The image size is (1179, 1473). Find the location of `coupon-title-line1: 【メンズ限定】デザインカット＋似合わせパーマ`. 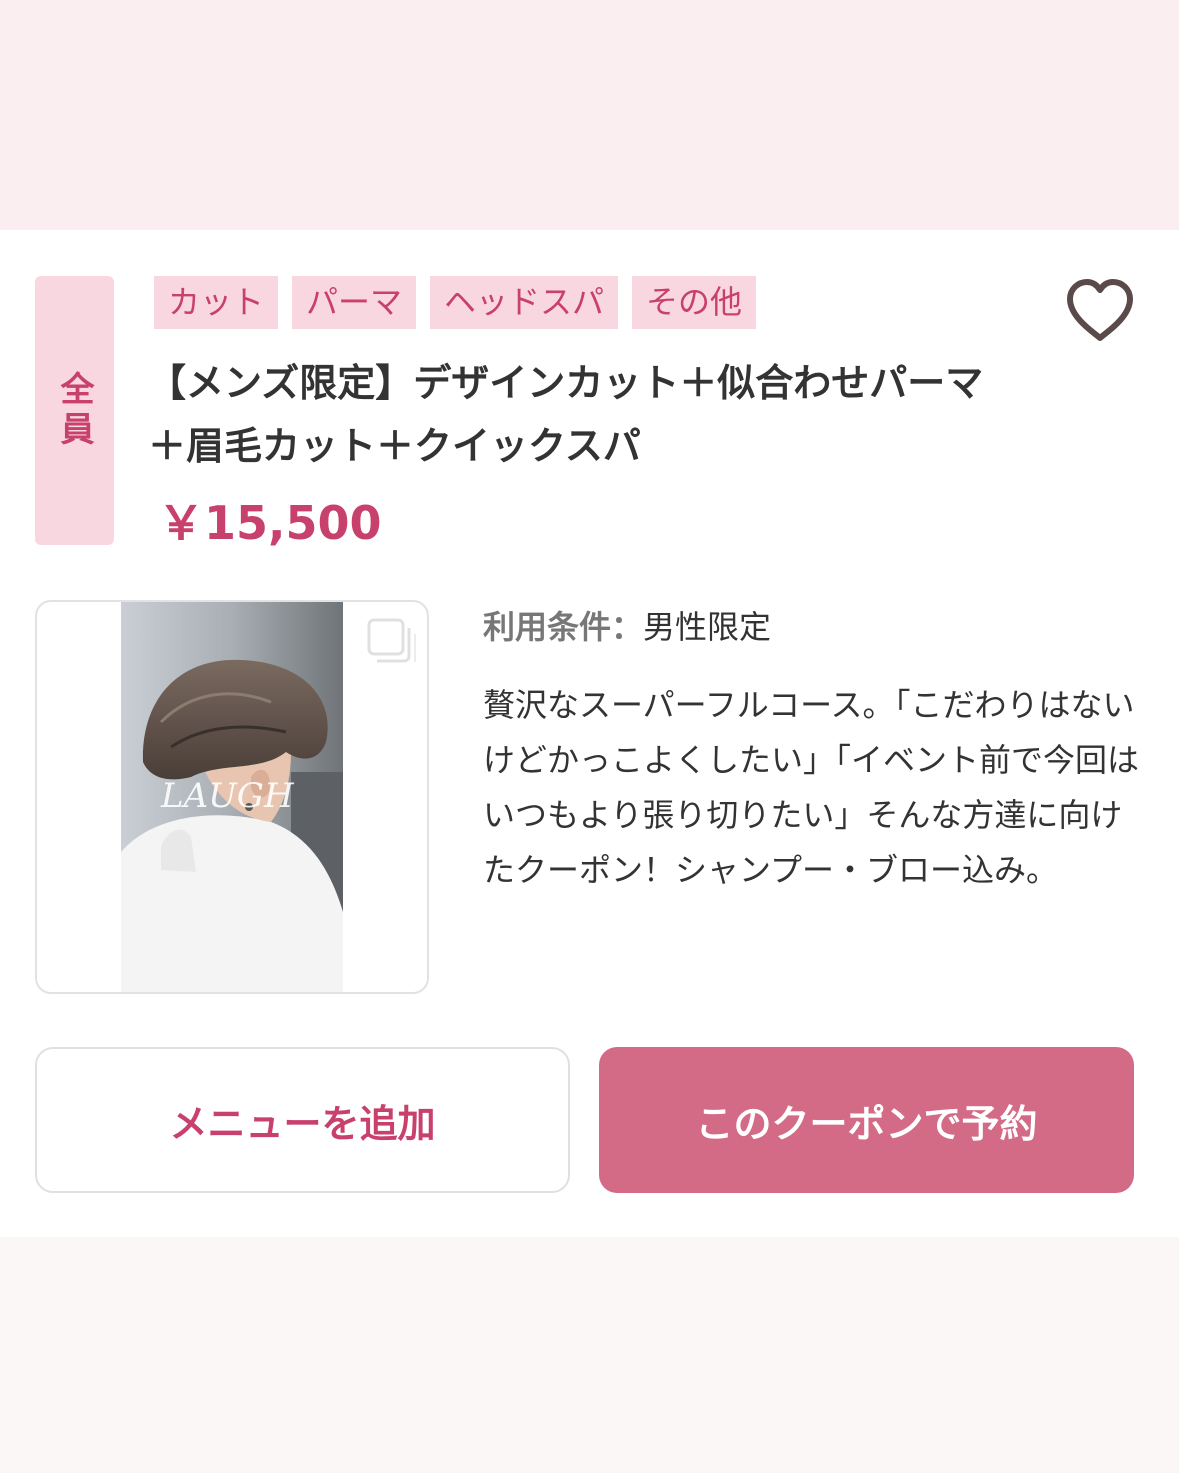

coupon-title-line1: 【メンズ限定】デザインカット＋似合わせパーマ is located at coordinates (566, 383).